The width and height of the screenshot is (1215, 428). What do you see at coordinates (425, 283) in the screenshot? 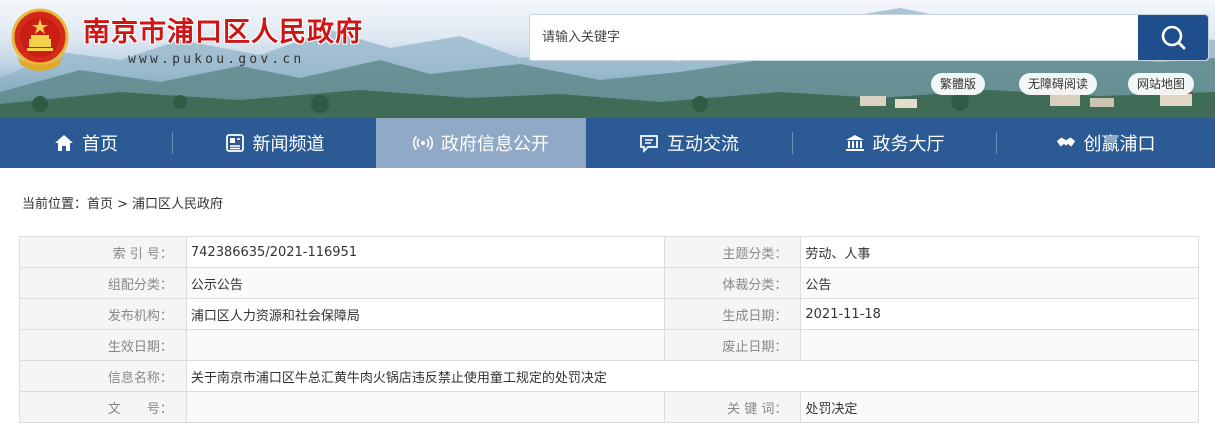
I see `assembly-category-value: 公示公告` at bounding box center [425, 283].